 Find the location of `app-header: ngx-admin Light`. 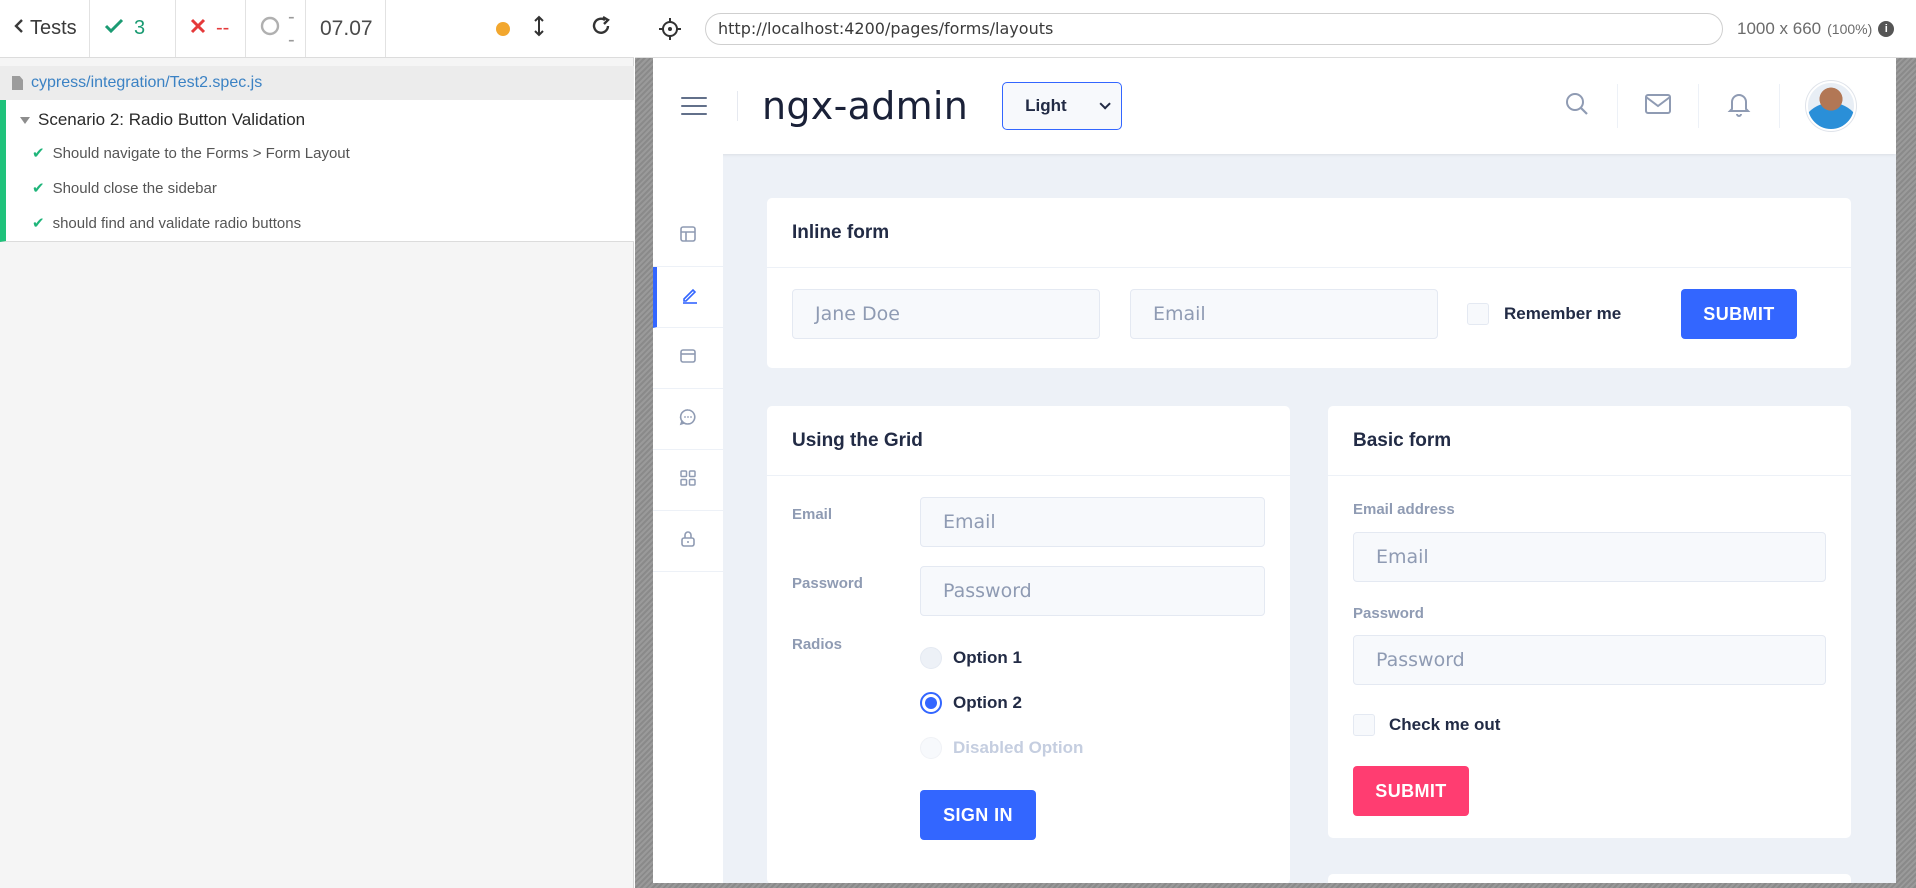

app-header: ngx-admin Light is located at coordinates (1274, 106).